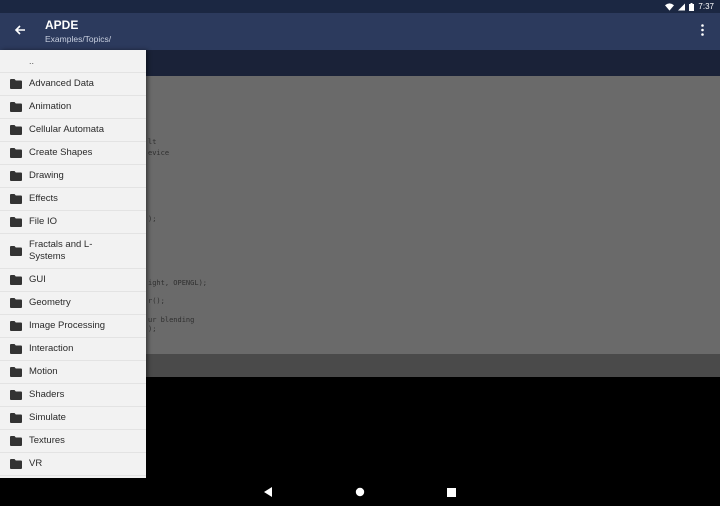 The height and width of the screenshot is (506, 720). What do you see at coordinates (73, 441) in the screenshot?
I see `drawer-item: Textures` at bounding box center [73, 441].